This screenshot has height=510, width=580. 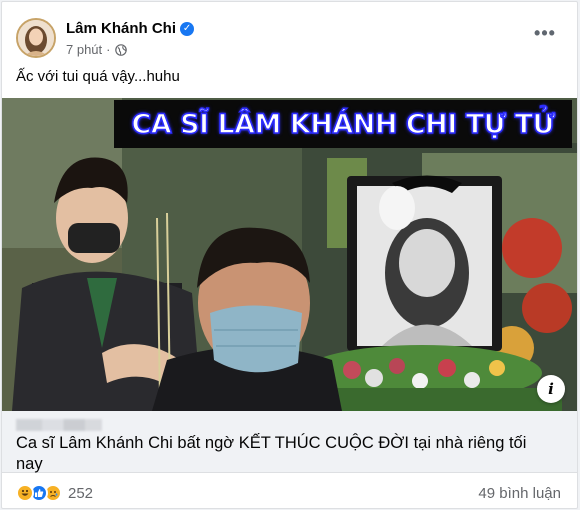 I want to click on verified-badge-icon: ✓, so click(x=187, y=28).